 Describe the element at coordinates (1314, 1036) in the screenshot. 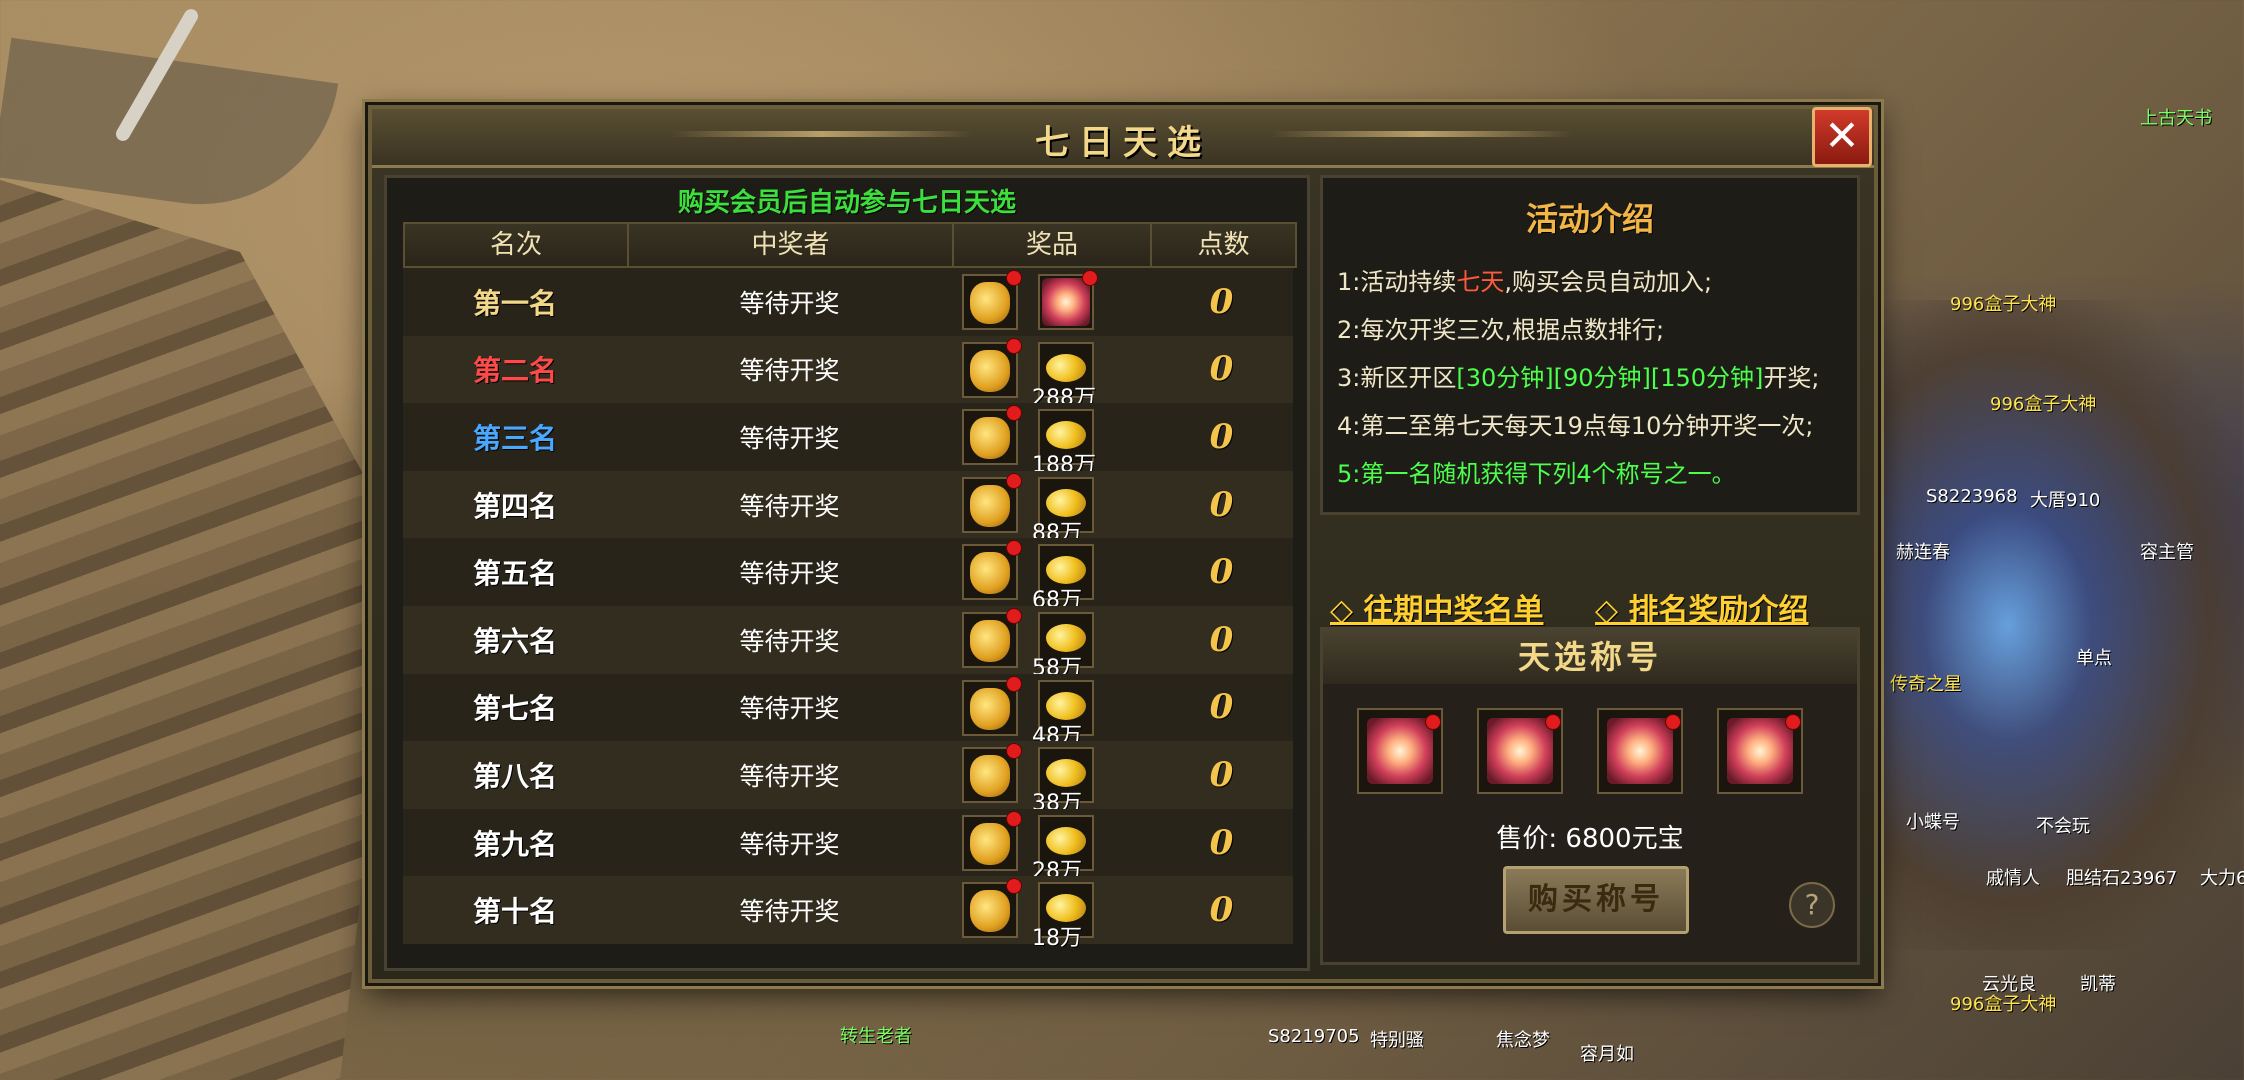

I see `player-name-label: S8219705` at that location.